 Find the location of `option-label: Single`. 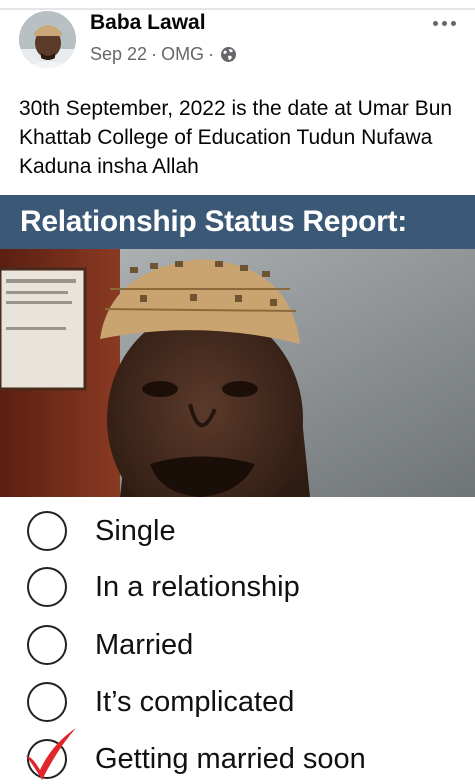

option-label: Single is located at coordinates (135, 530).